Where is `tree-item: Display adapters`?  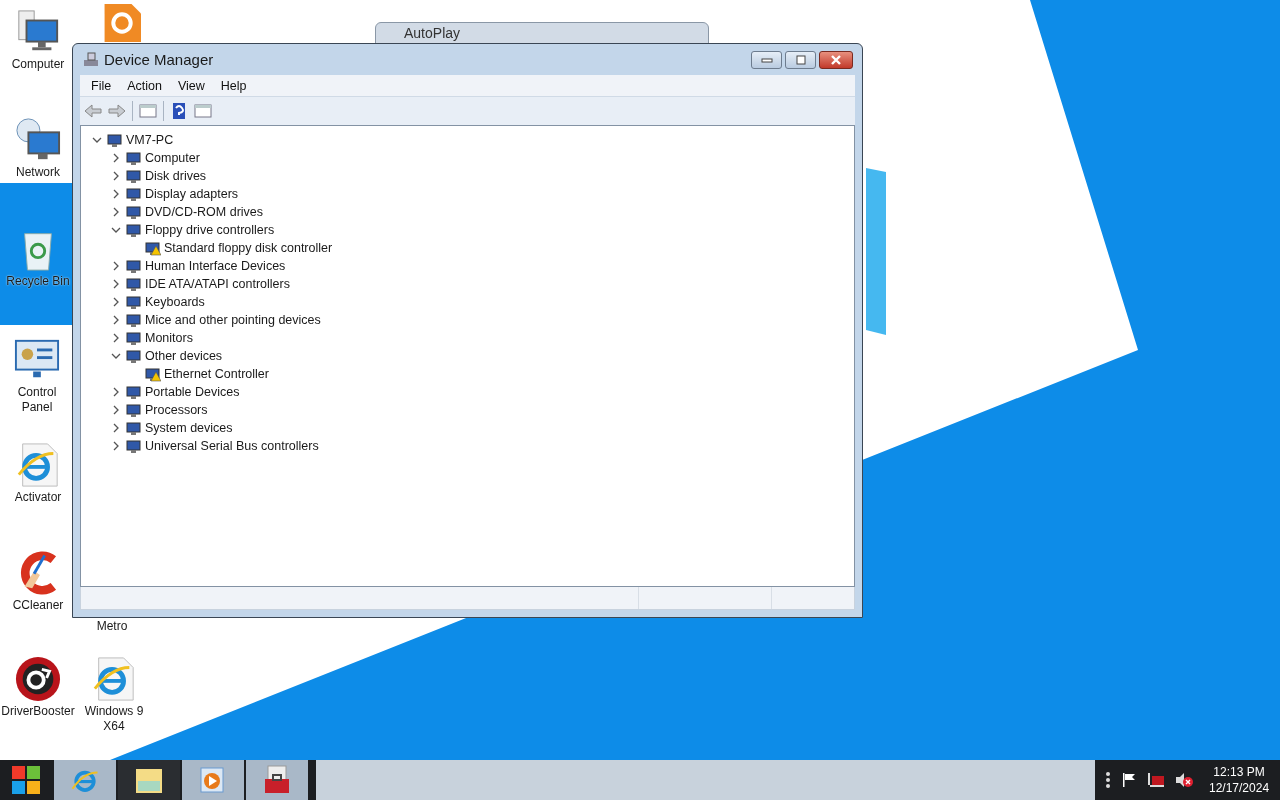
tree-item: Display adapters is located at coordinates (192, 194).